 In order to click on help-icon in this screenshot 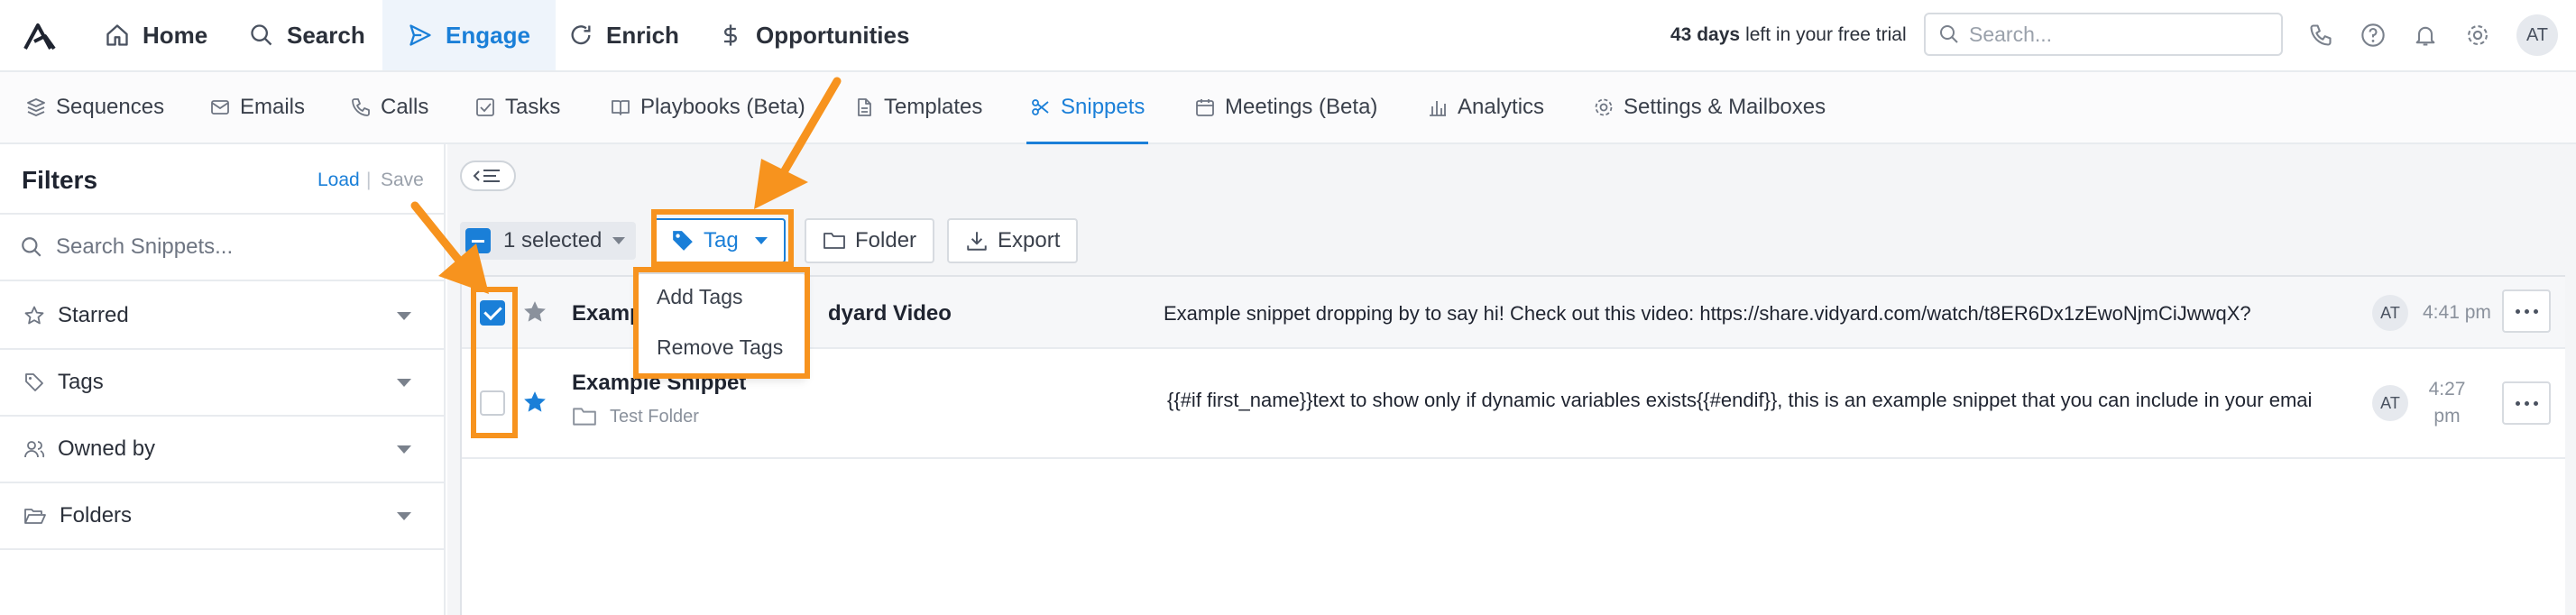, I will do `click(2373, 35)`.